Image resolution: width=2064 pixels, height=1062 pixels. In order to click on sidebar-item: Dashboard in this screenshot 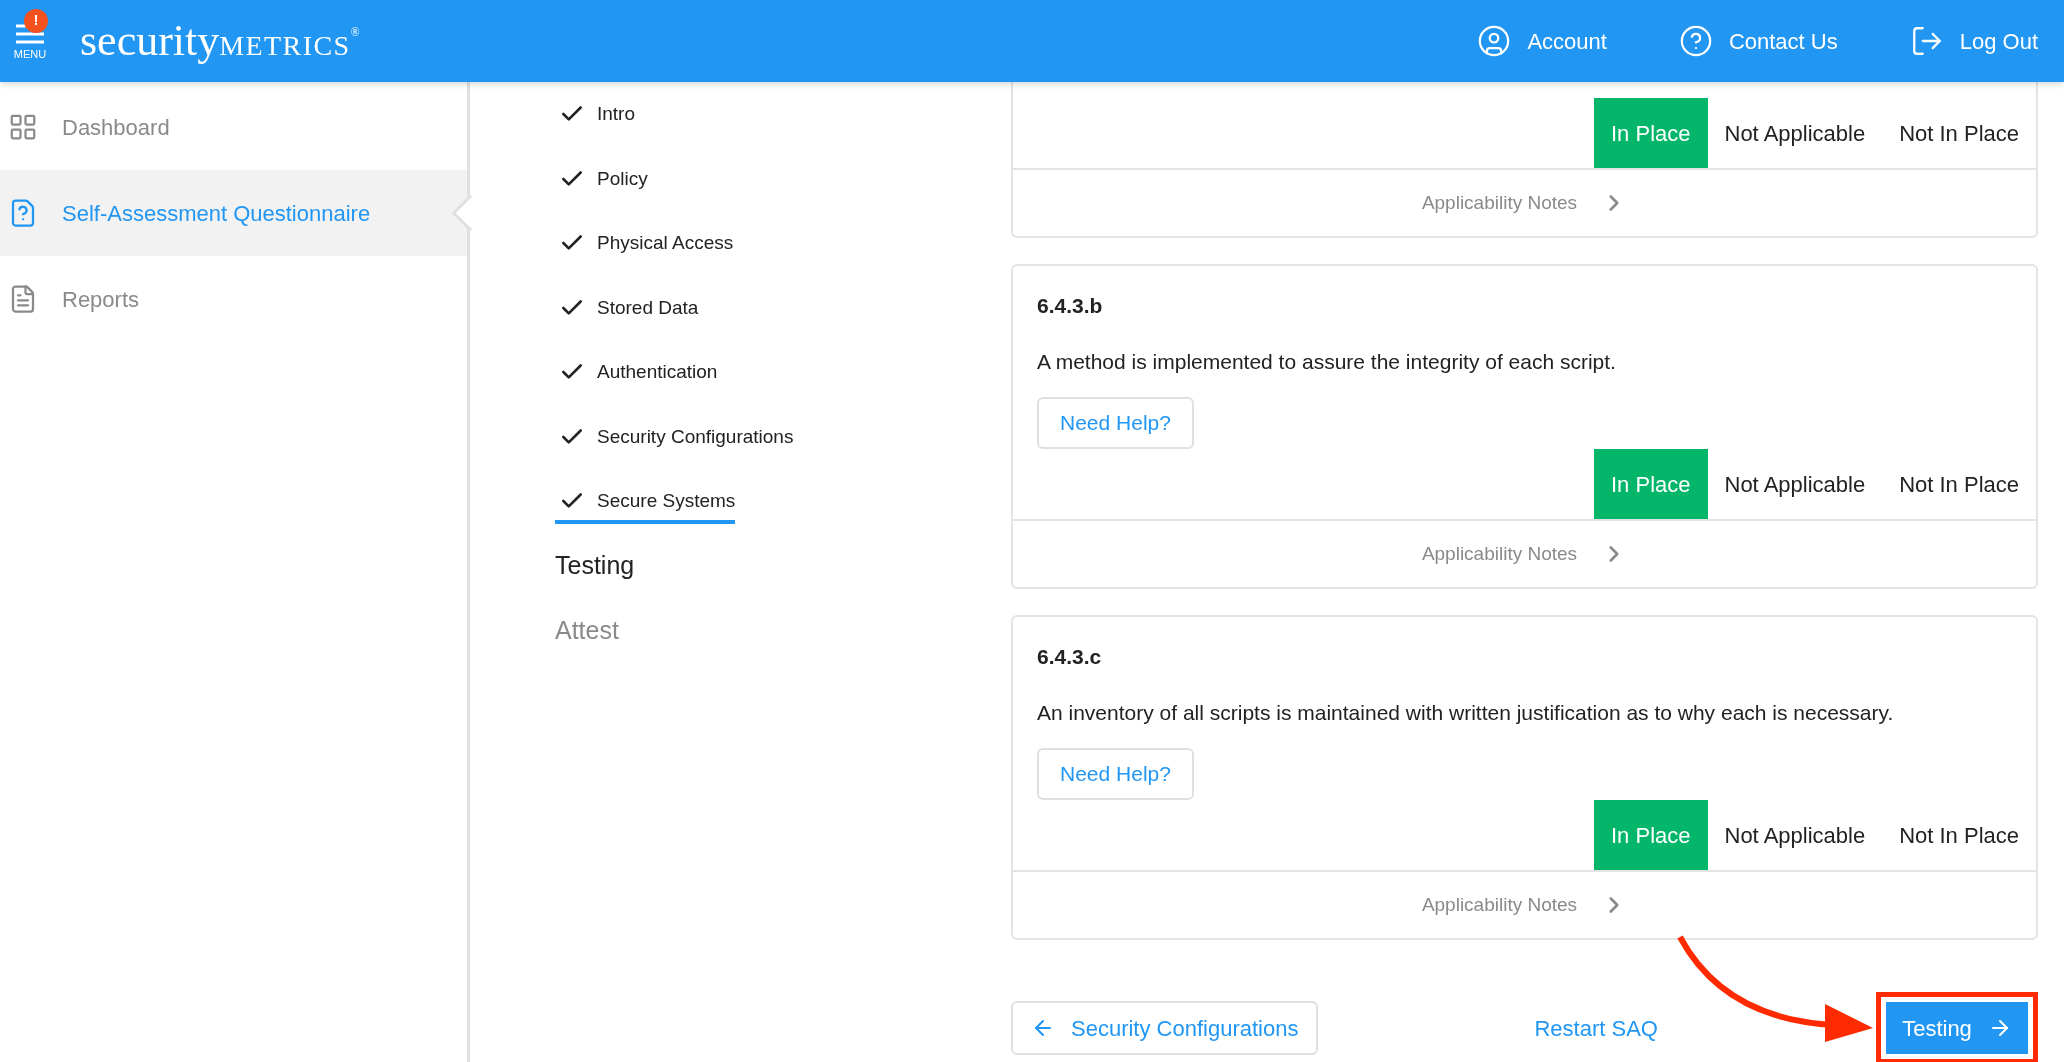, I will do `click(233, 127)`.